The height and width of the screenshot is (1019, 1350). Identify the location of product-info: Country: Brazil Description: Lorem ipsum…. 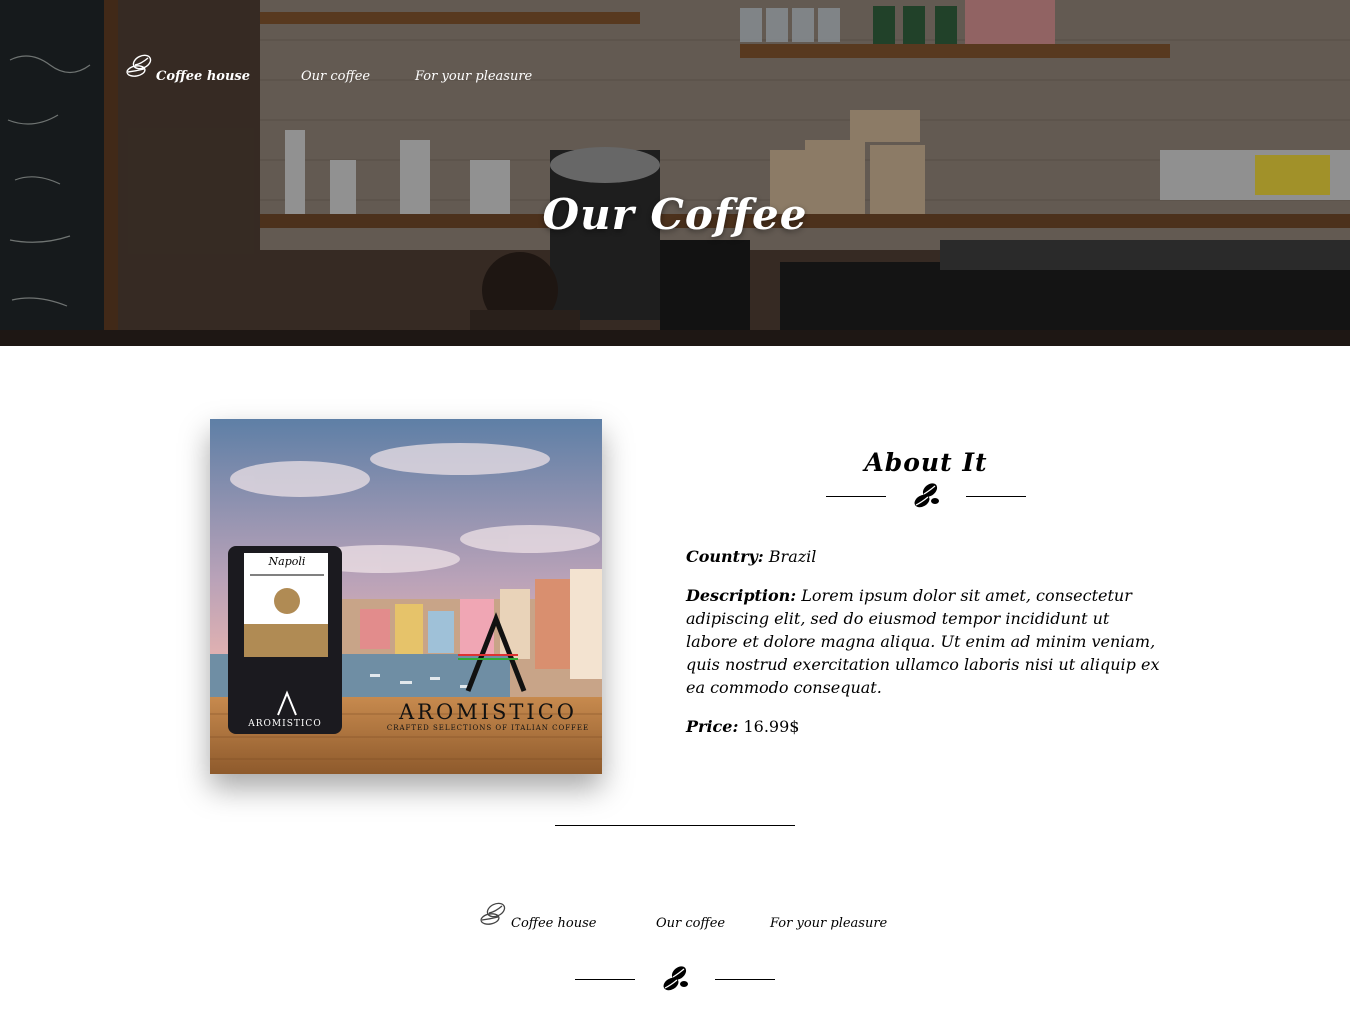
(926, 649).